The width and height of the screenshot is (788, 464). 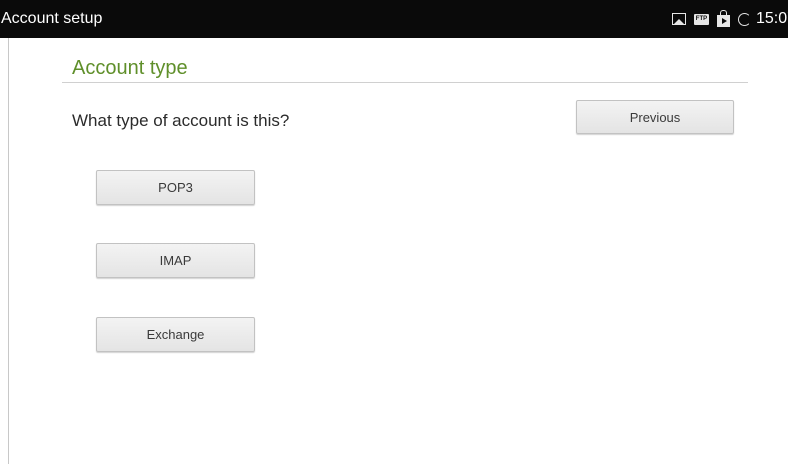 What do you see at coordinates (678, 19) in the screenshot?
I see `image-icon` at bounding box center [678, 19].